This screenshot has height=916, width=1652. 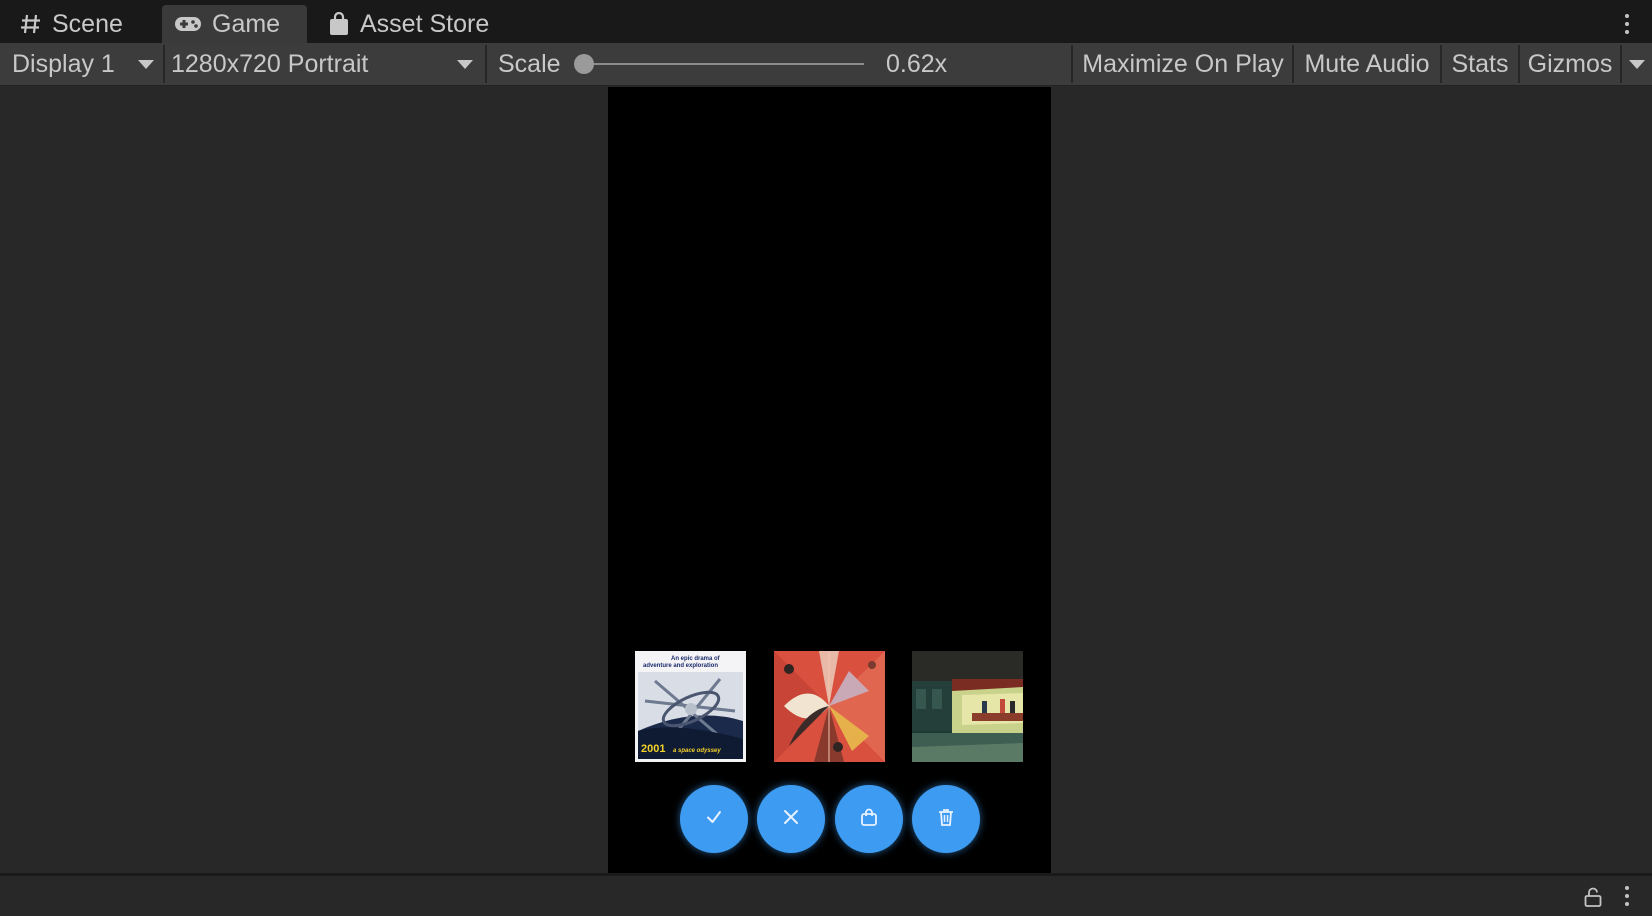 I want to click on cancel-button, so click(x=791, y=819).